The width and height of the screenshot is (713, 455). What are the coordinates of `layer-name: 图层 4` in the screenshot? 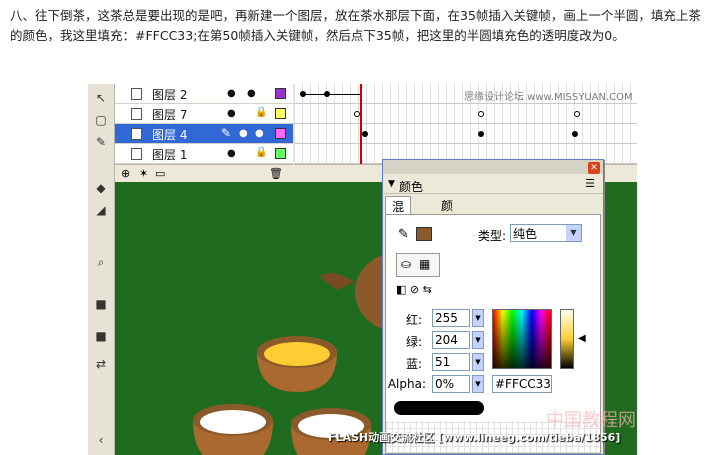 It's located at (170, 135).